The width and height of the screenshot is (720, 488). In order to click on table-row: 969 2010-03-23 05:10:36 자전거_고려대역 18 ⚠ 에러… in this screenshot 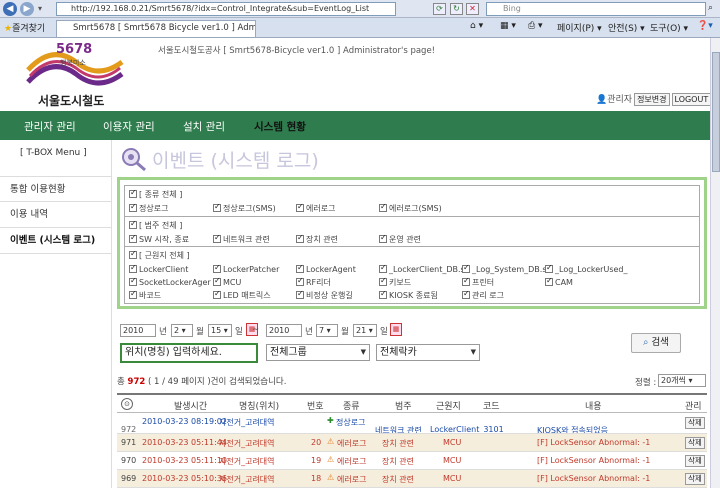, I will do `click(412, 479)`.